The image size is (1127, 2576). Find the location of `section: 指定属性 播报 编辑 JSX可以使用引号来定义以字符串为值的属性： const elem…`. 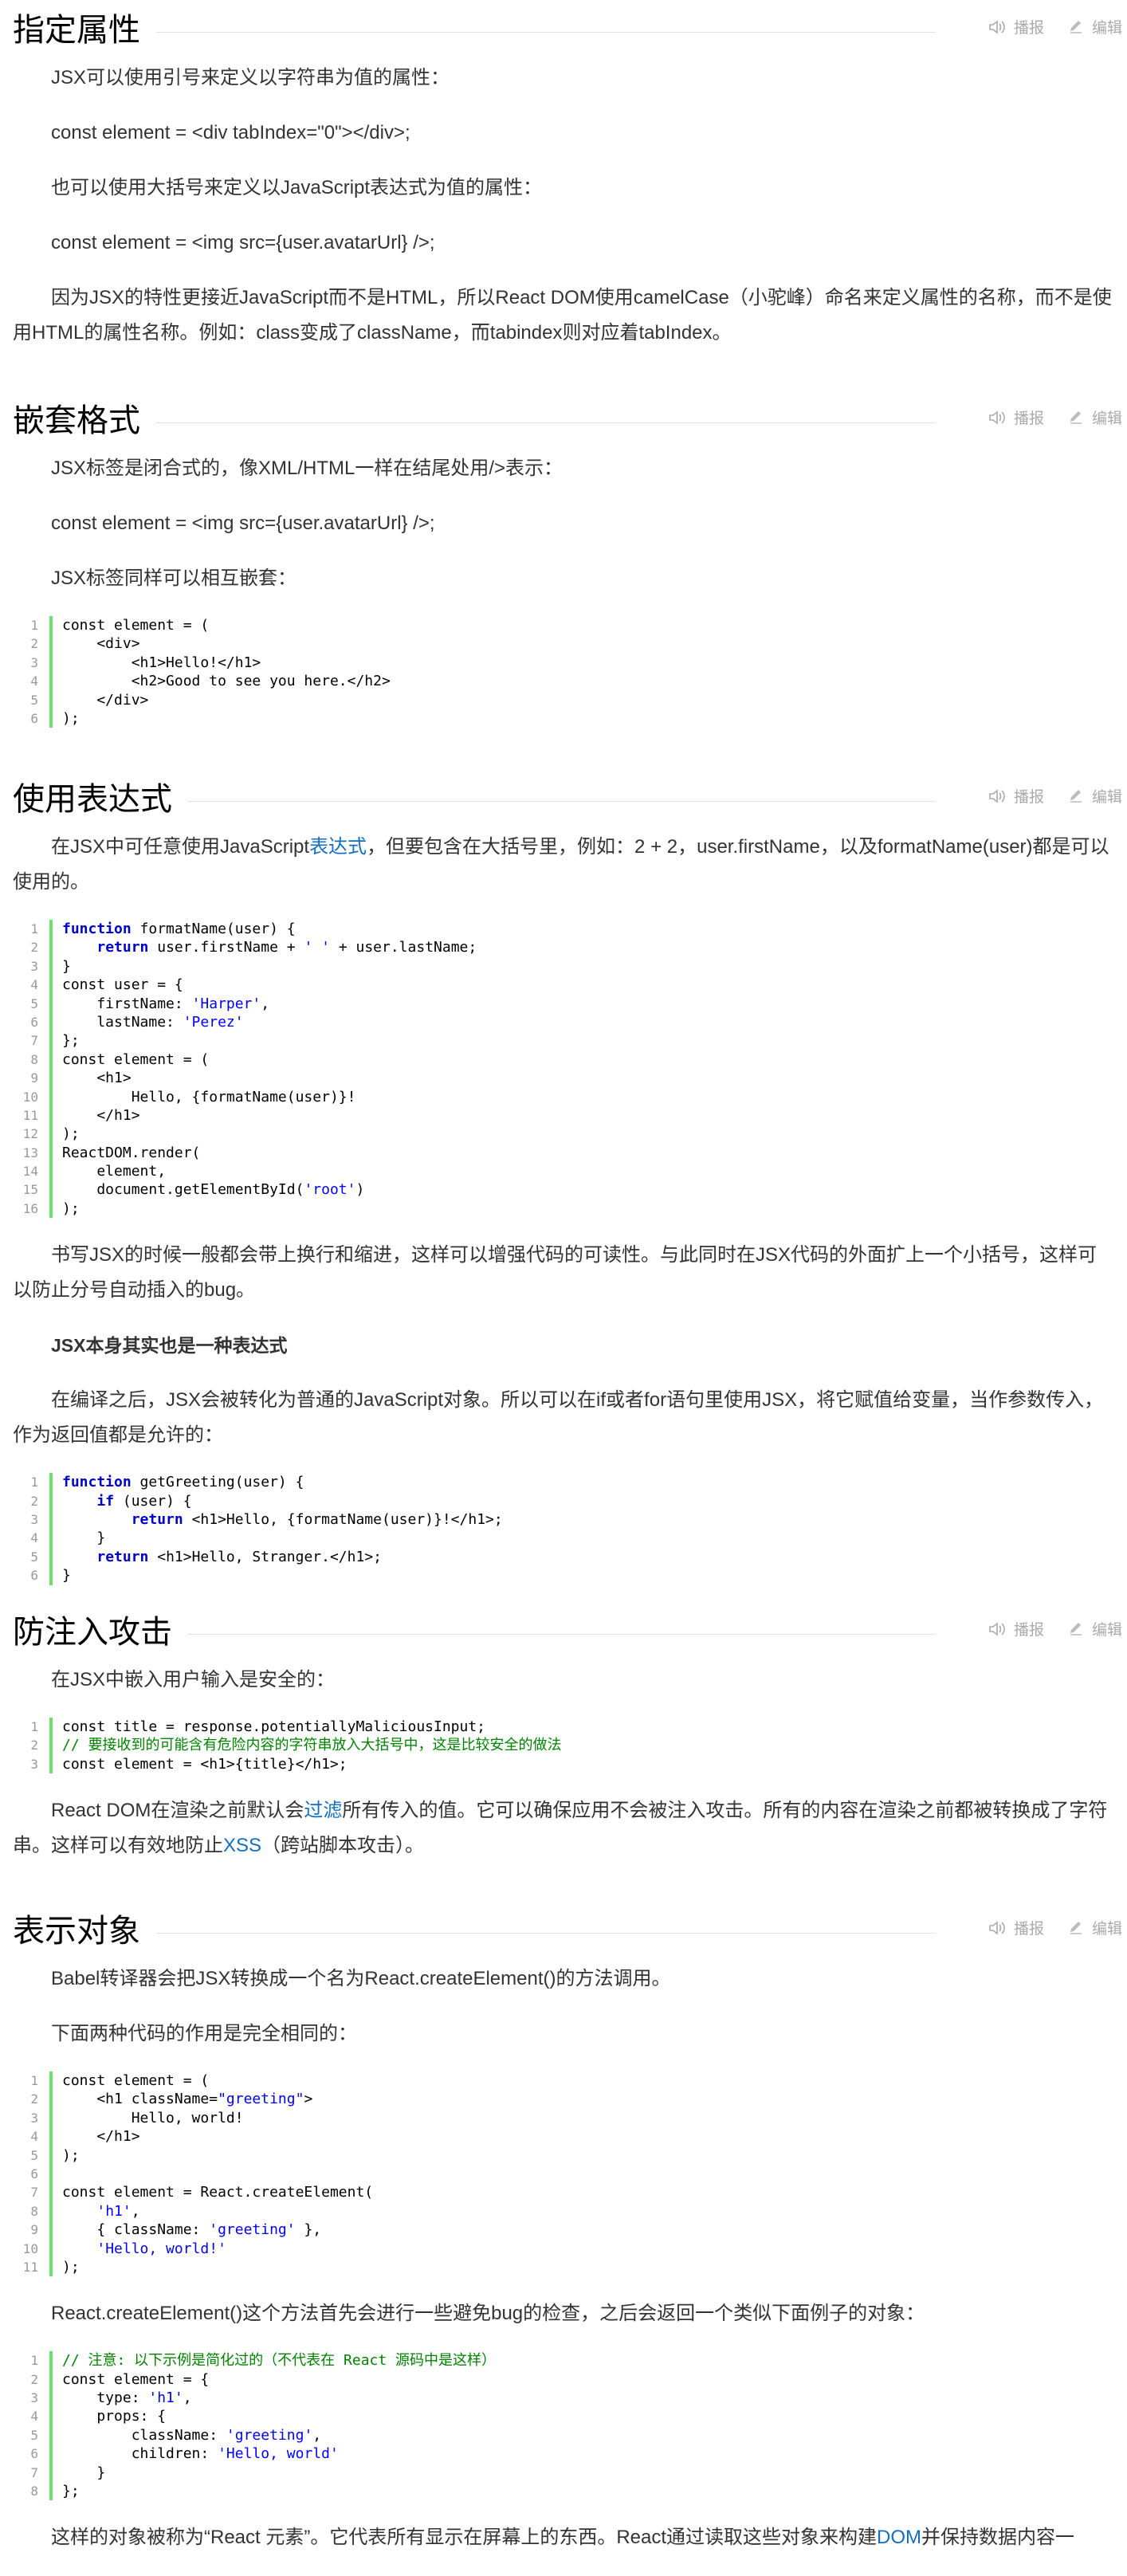

section: 指定属性 播报 编辑 JSX可以使用引号来定义以字符串为值的属性： const elem… is located at coordinates (563, 185).